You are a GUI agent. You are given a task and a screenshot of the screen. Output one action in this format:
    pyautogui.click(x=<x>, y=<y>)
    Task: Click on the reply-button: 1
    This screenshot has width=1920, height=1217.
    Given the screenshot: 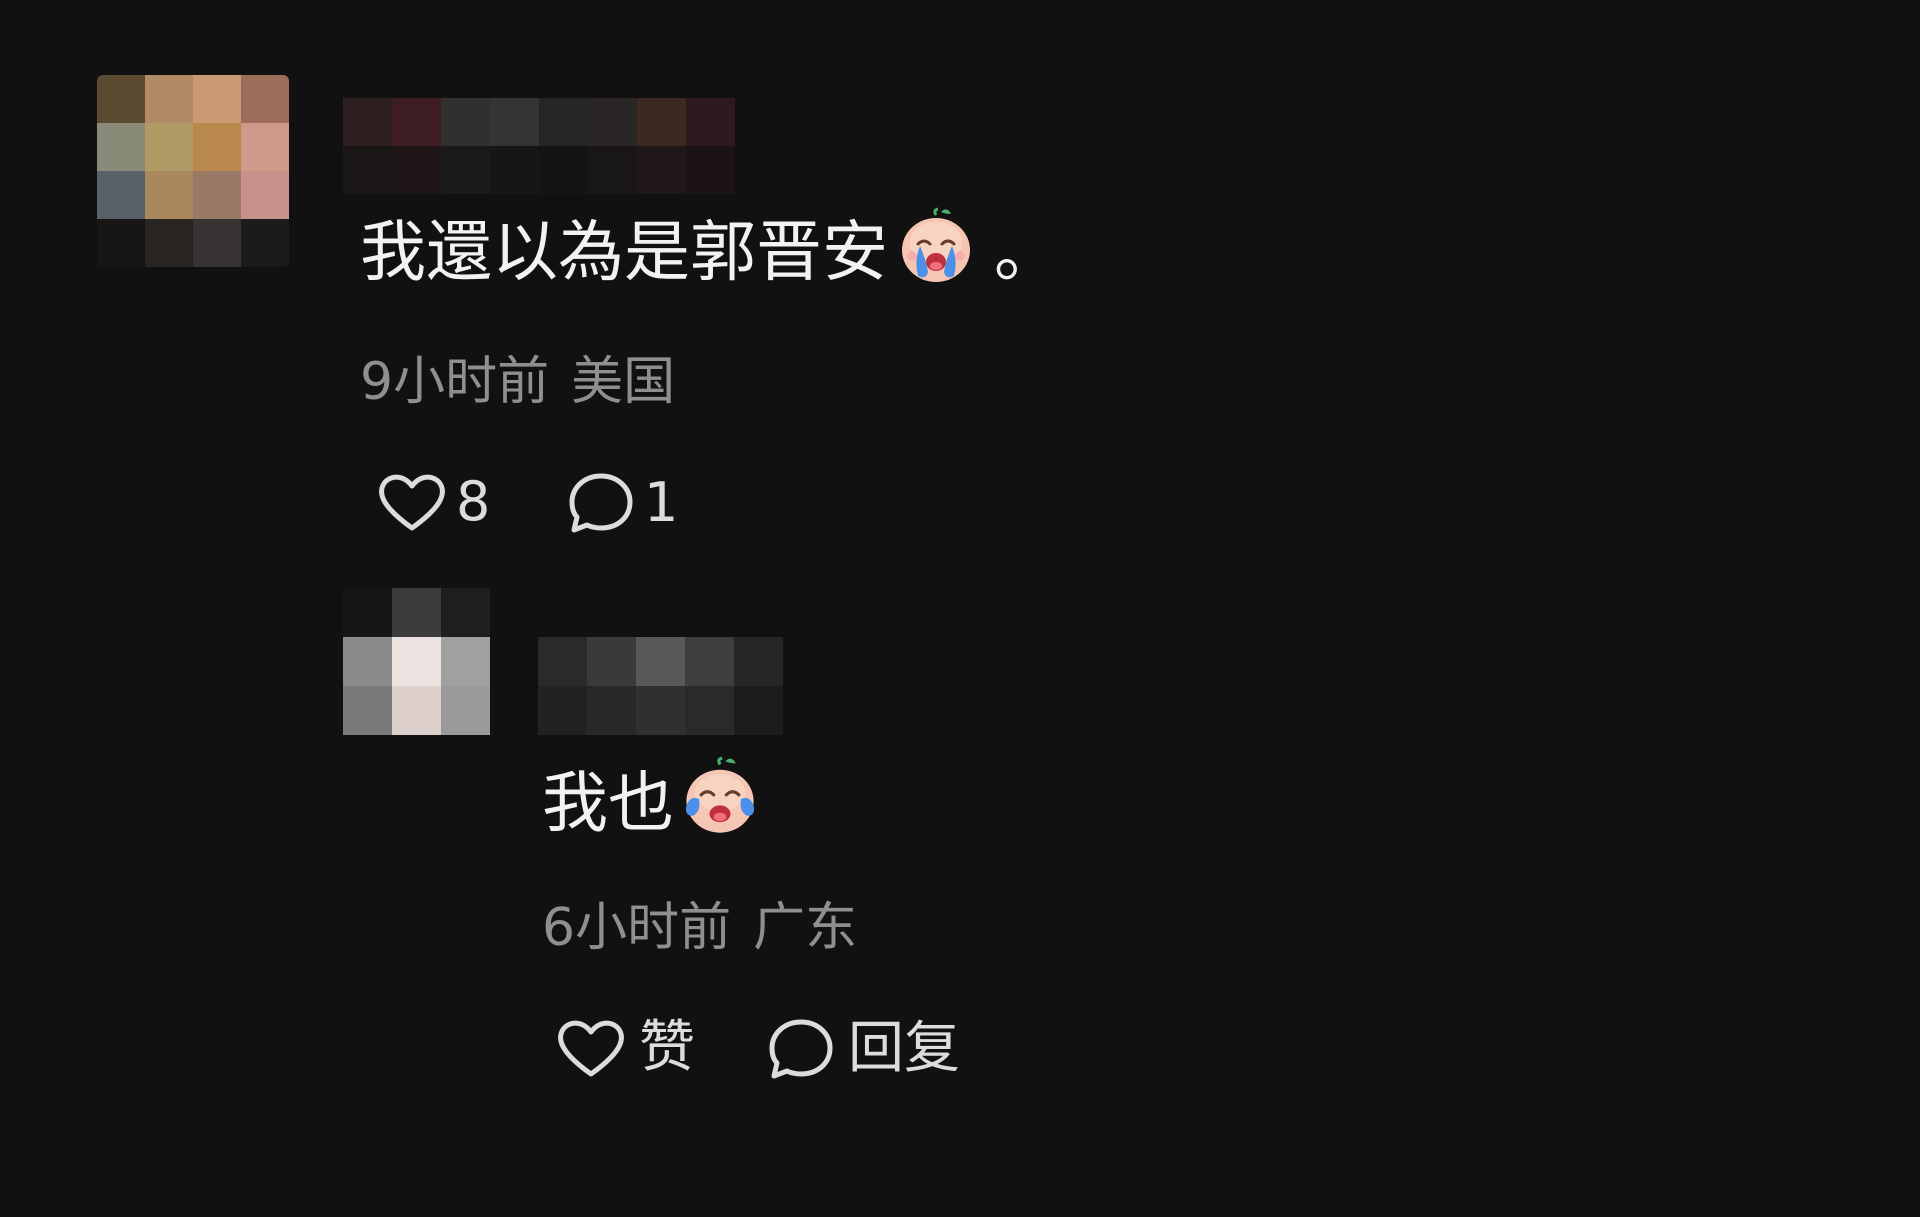 What is the action you would take?
    pyautogui.click(x=622, y=503)
    